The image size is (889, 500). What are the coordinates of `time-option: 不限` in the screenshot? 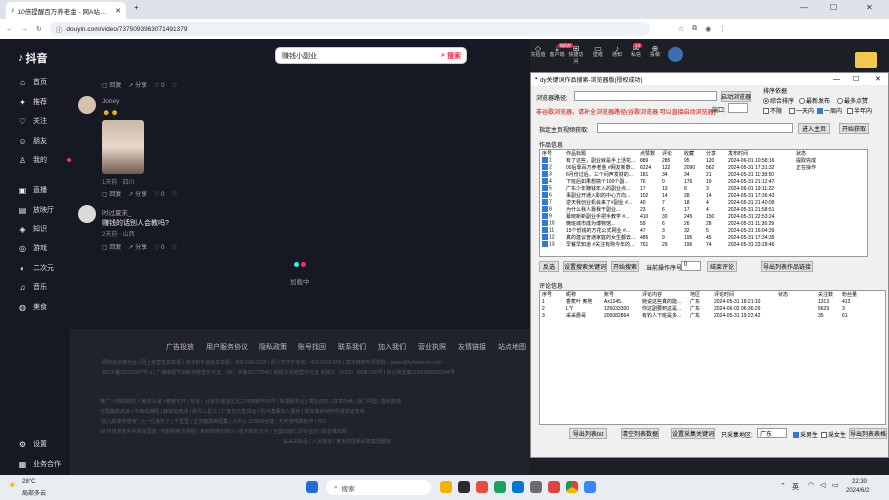 It's located at (772, 110).